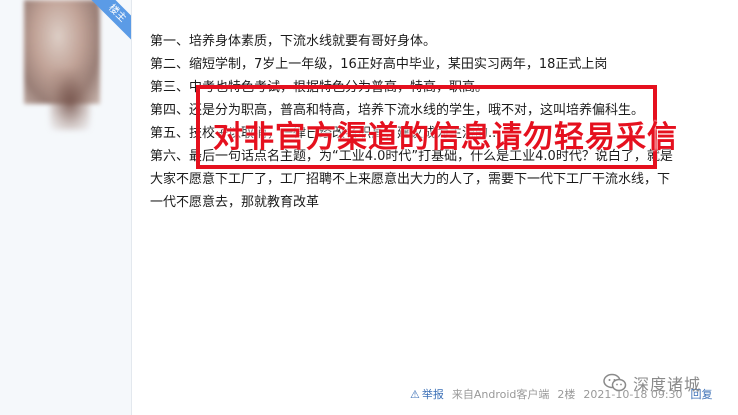 The width and height of the screenshot is (738, 415). I want to click on wechat-icon, so click(615, 382).